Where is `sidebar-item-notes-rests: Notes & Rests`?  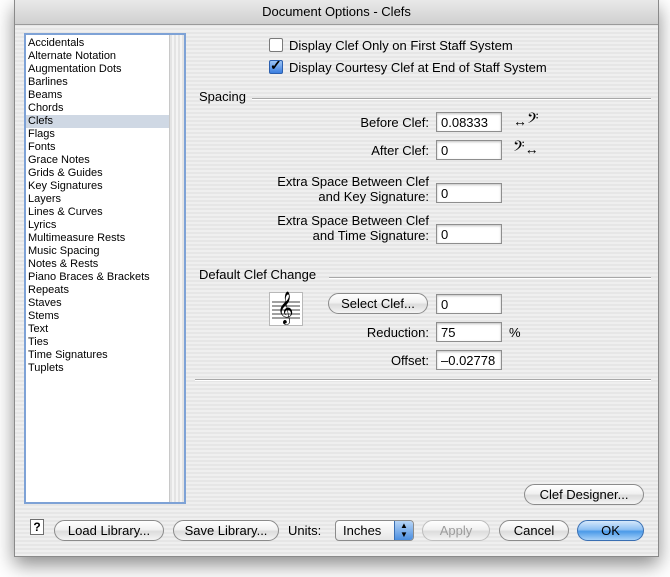 sidebar-item-notes-rests: Notes & Rests is located at coordinates (98, 264).